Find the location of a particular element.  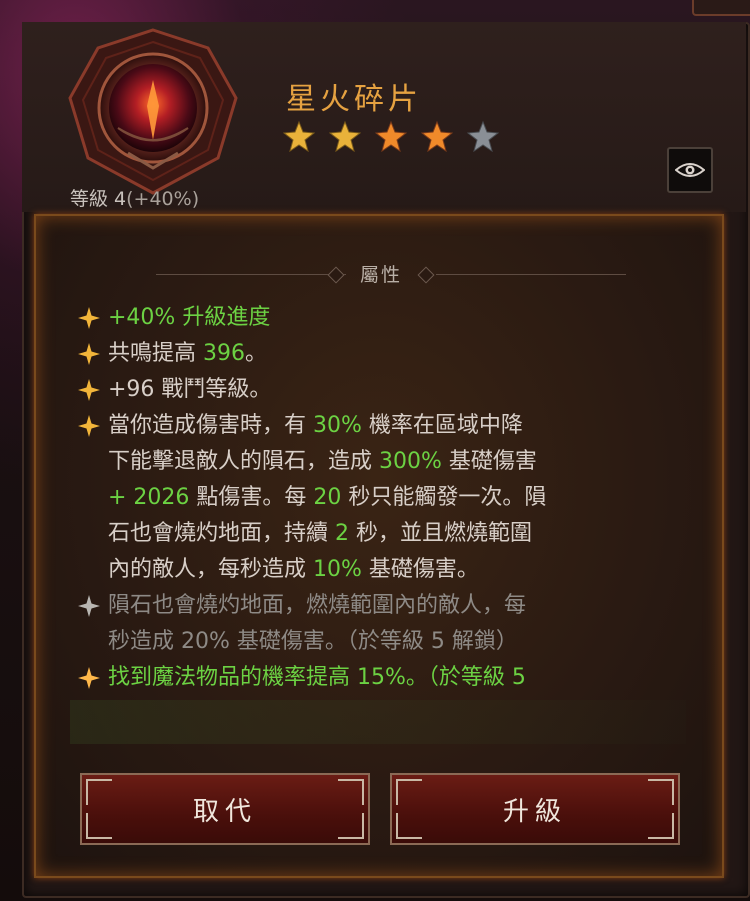

affix-segment: 秒造成 20% 基礎傷害。（於等級 5 解鎖） is located at coordinates (313, 641).